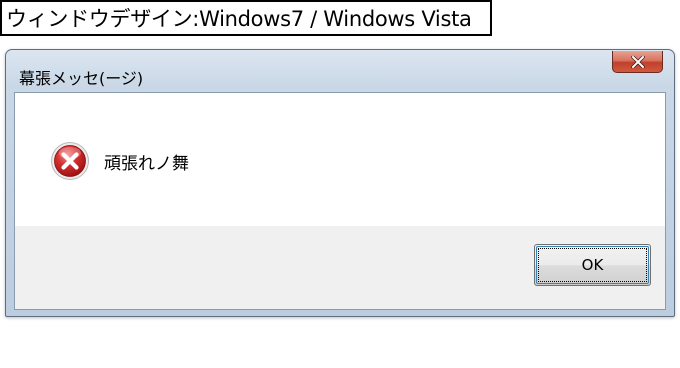 This screenshot has height=368, width=680. I want to click on title-bar: 幕張メッセ(ージ), so click(340, 70).